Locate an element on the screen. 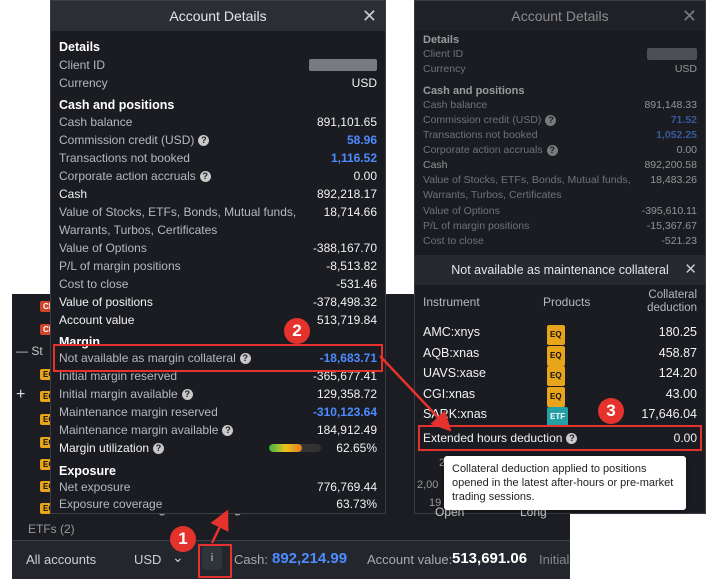 This screenshot has width=708, height=580. arrow-to-subpanel is located at coordinates (415, 393).